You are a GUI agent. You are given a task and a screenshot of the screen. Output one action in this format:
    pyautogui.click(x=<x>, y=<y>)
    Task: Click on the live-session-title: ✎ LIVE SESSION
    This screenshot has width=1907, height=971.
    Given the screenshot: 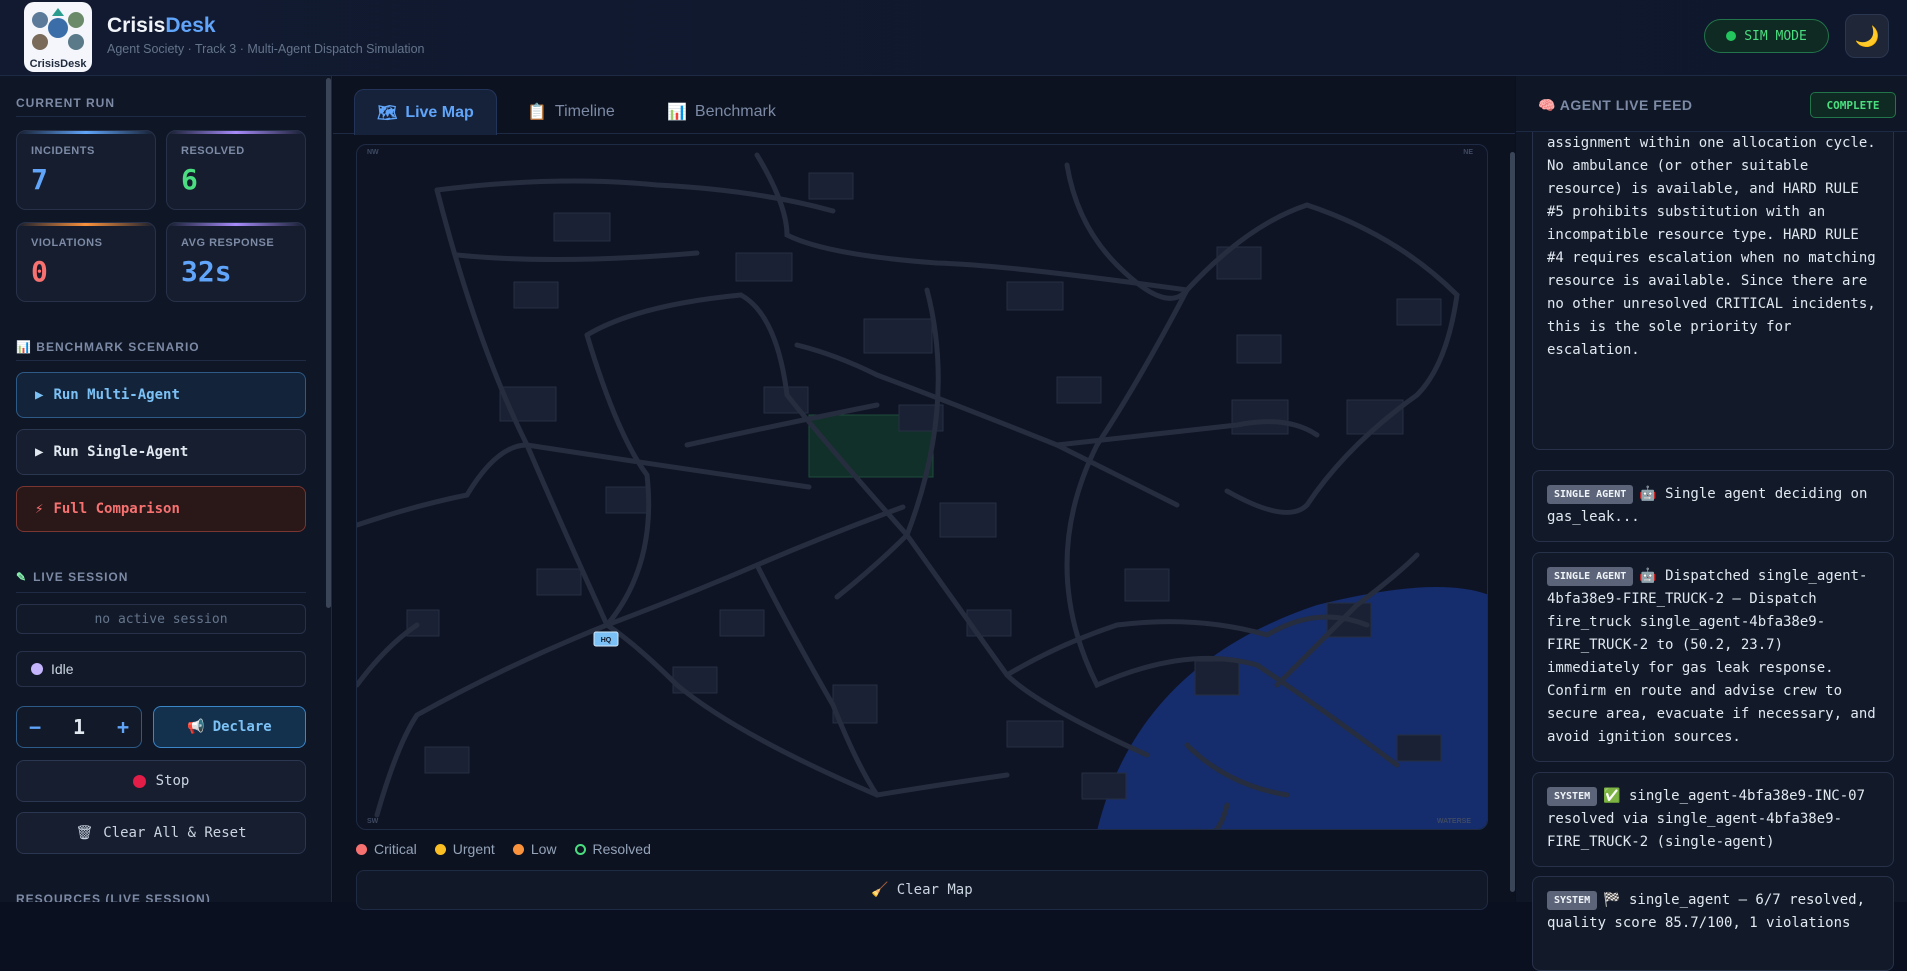 What is the action you would take?
    pyautogui.click(x=72, y=577)
    